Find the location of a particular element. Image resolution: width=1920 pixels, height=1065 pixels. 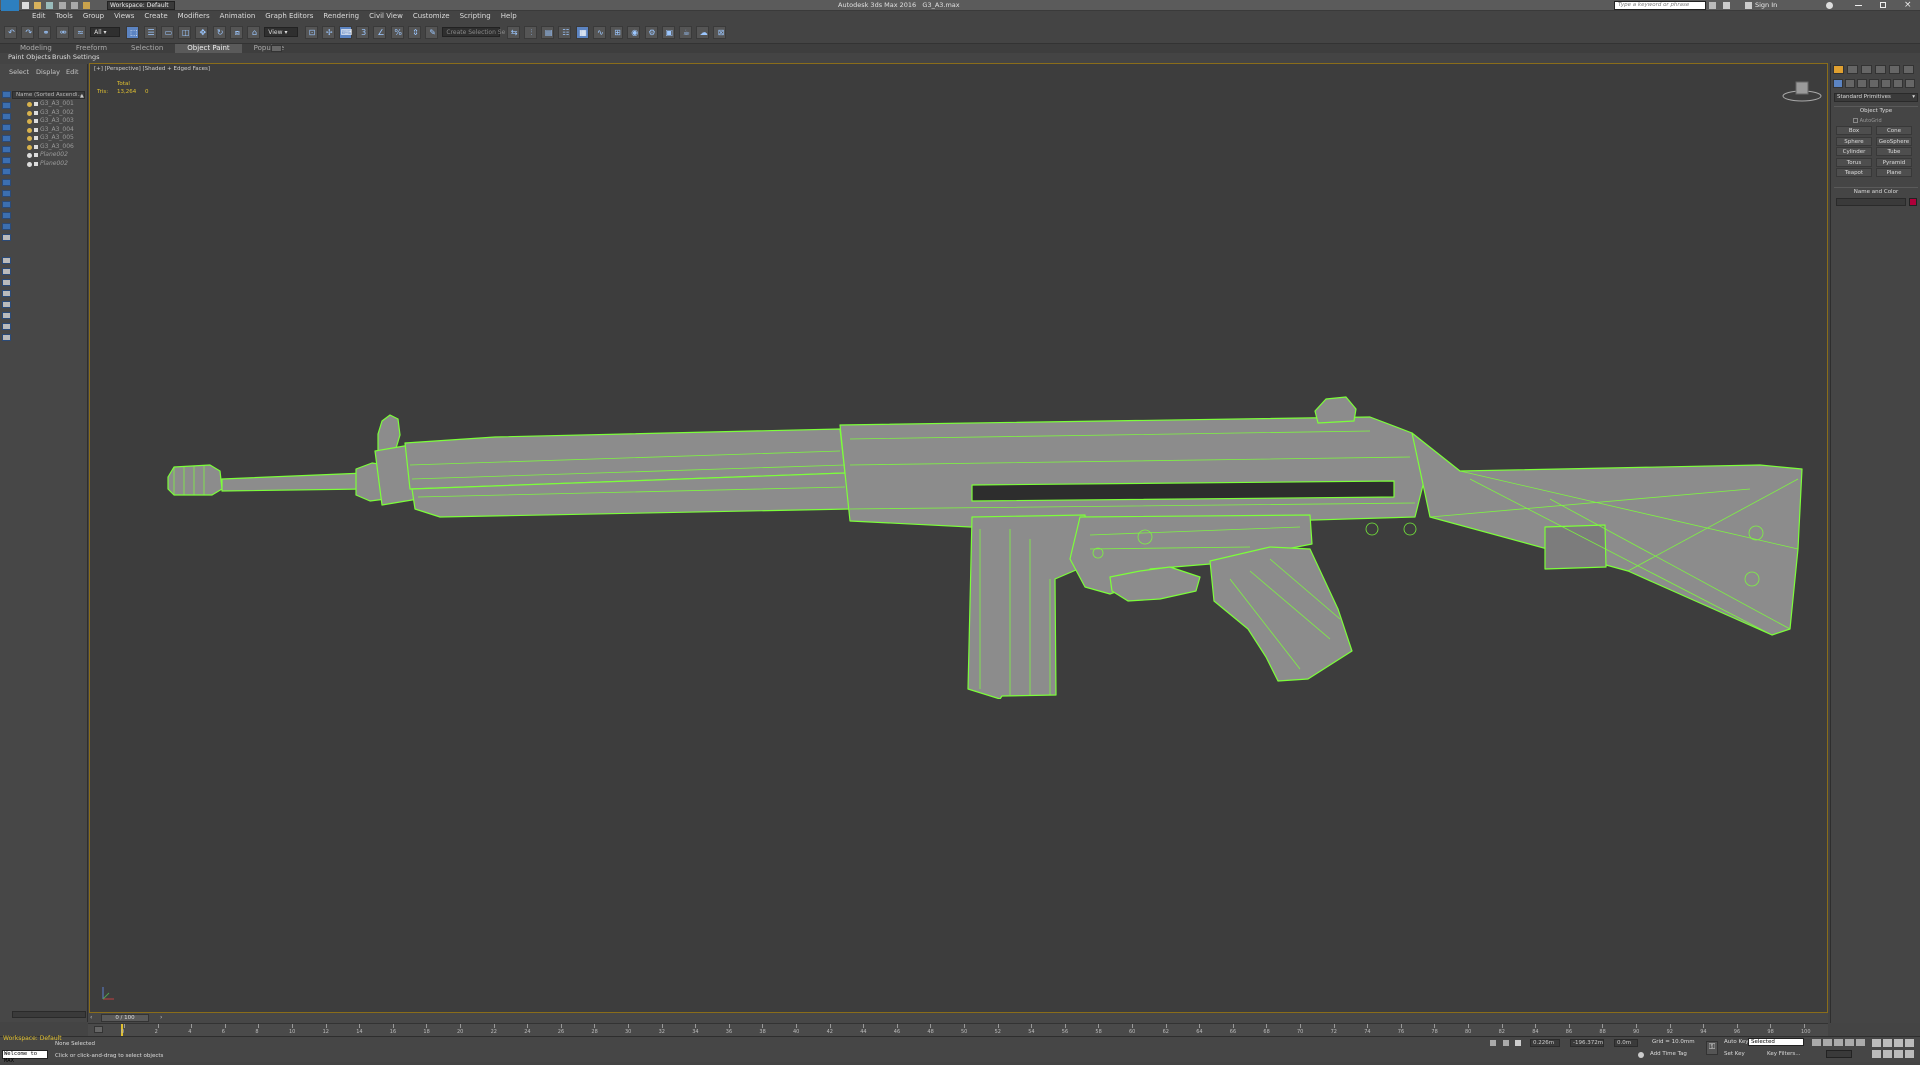

display-containers-icon is located at coordinates (6, 226).